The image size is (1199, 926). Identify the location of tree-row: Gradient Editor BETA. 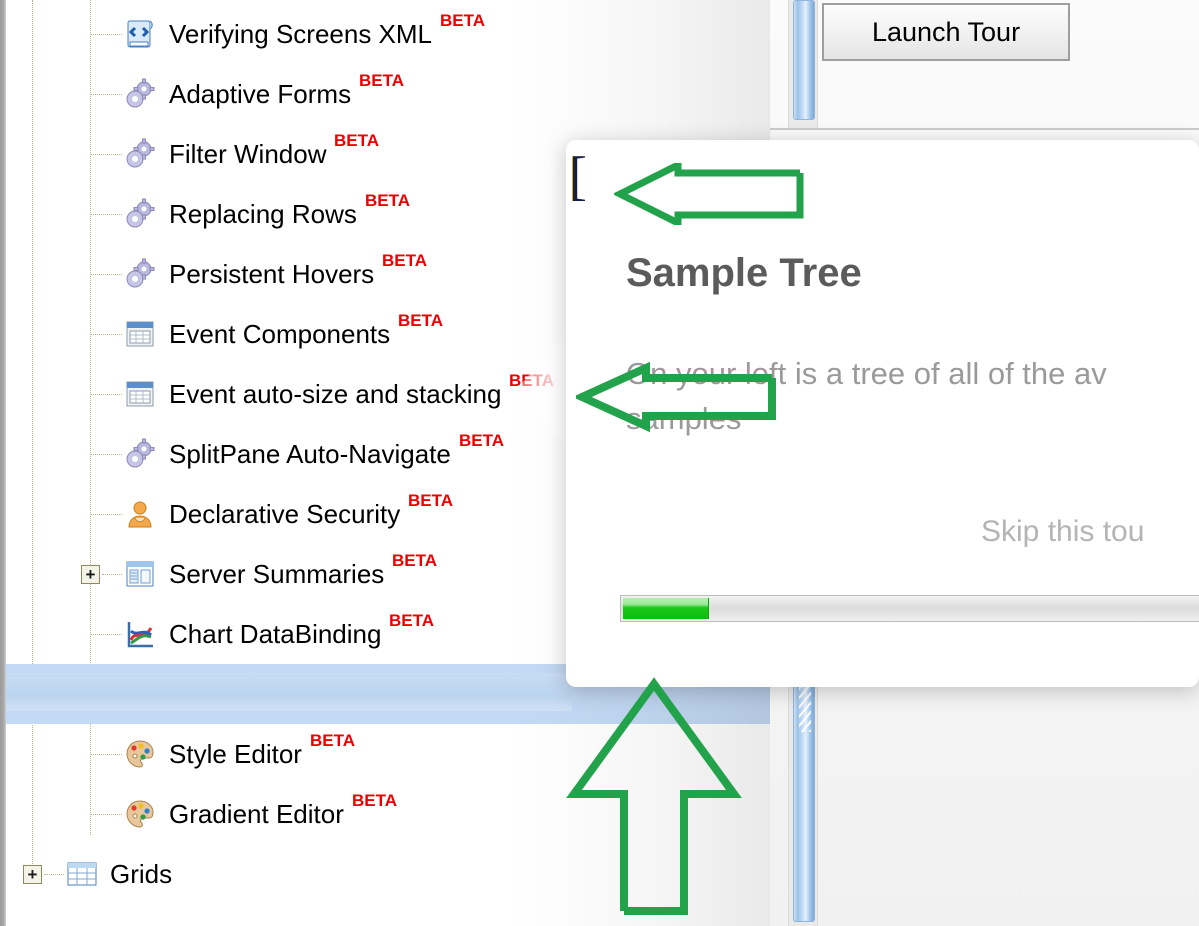
(388, 814).